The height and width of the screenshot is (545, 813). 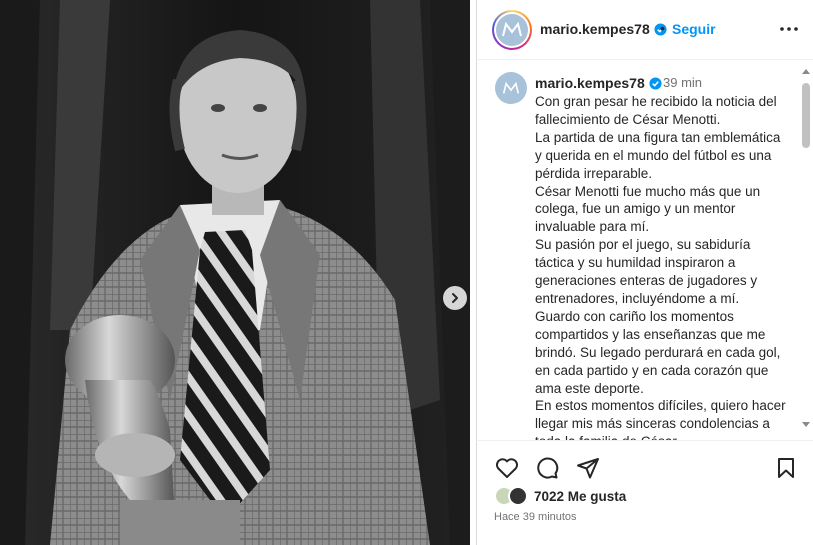 What do you see at coordinates (476, 272) in the screenshot?
I see `pane-divider` at bounding box center [476, 272].